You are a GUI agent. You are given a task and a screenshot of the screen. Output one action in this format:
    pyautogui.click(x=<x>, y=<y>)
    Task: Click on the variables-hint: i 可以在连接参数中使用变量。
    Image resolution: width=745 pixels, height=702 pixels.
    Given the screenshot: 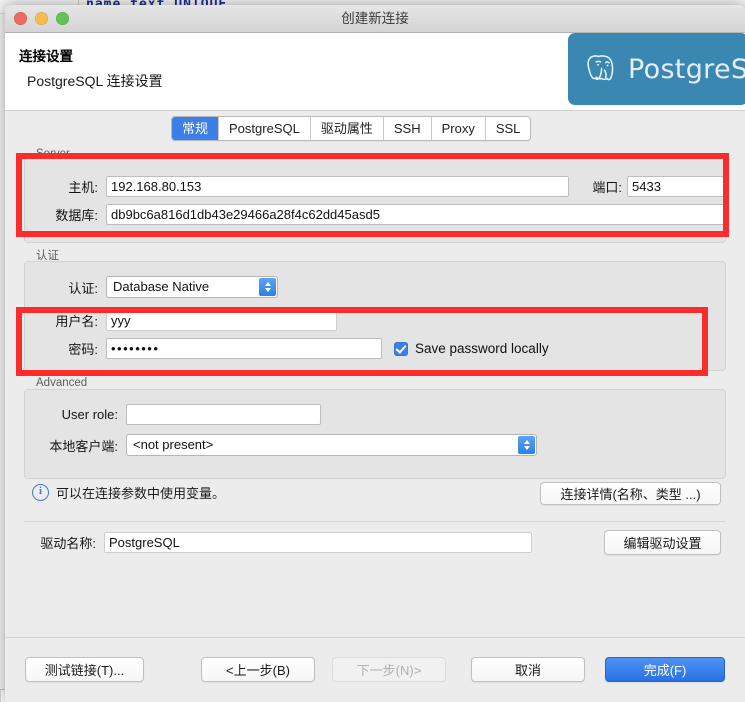 What is the action you would take?
    pyautogui.click(x=128, y=492)
    